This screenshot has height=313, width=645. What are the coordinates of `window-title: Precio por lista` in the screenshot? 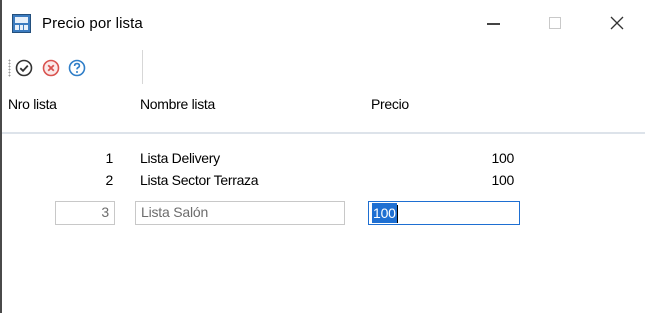 It's located at (92, 23).